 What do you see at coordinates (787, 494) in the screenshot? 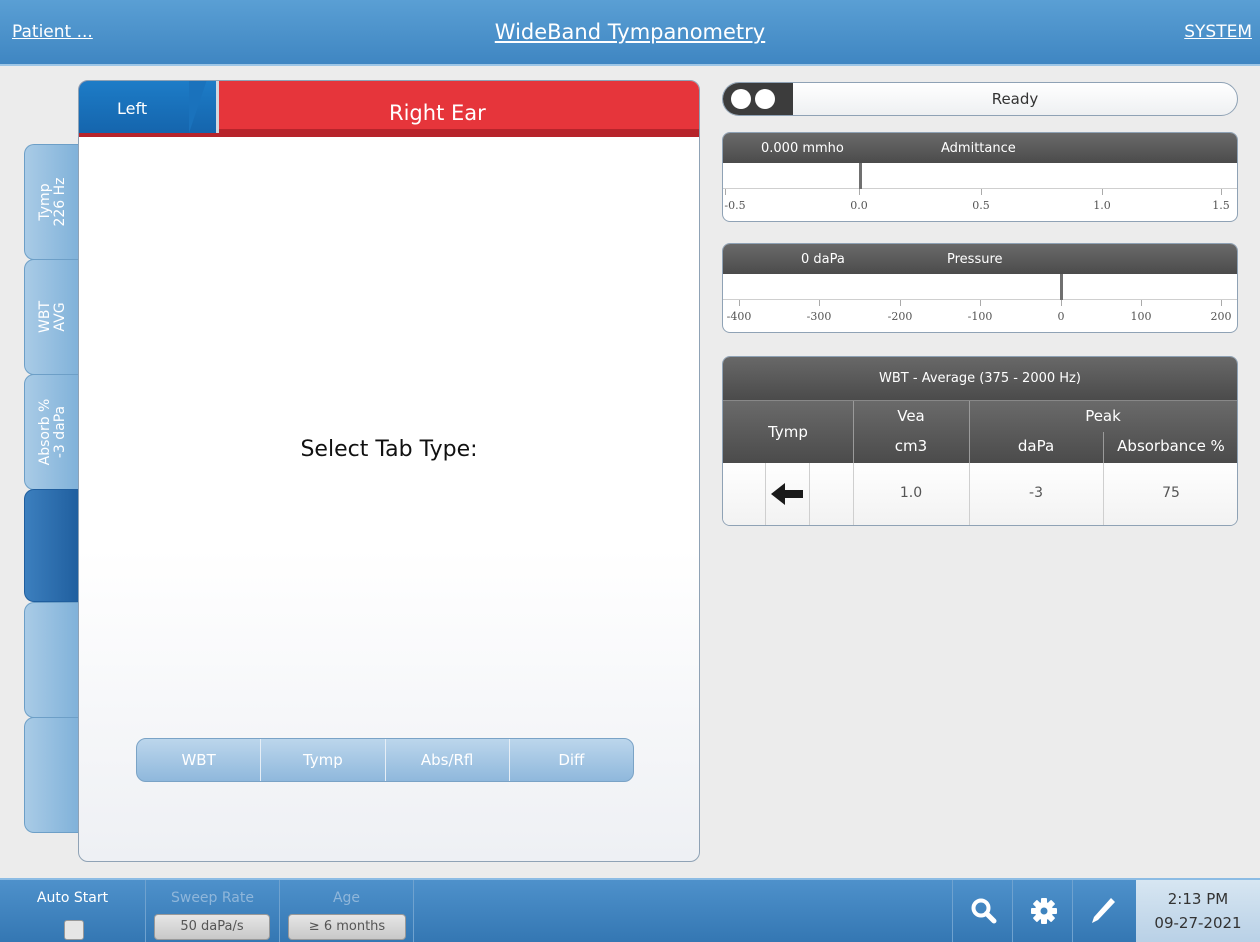
I see `arrow-left-icon` at bounding box center [787, 494].